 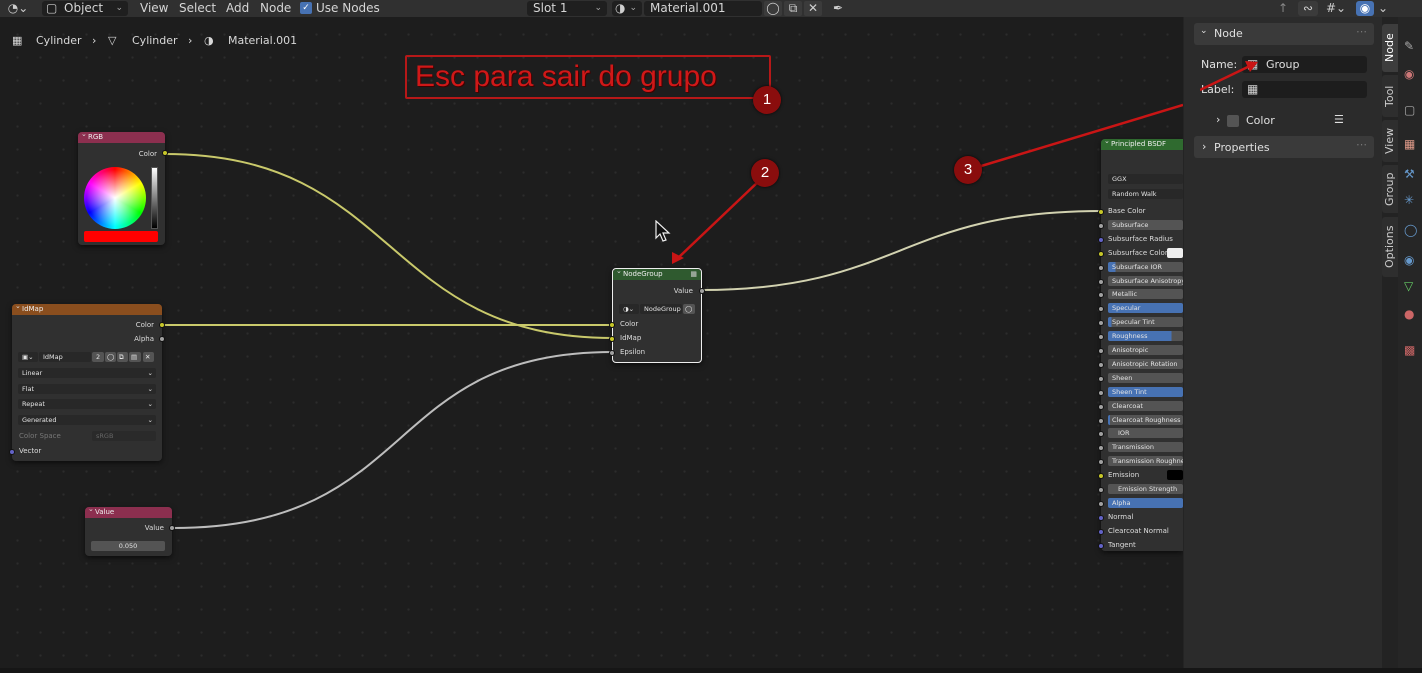 I want to click on bsdf-ior-field: IOR, so click(x=1145, y=433).